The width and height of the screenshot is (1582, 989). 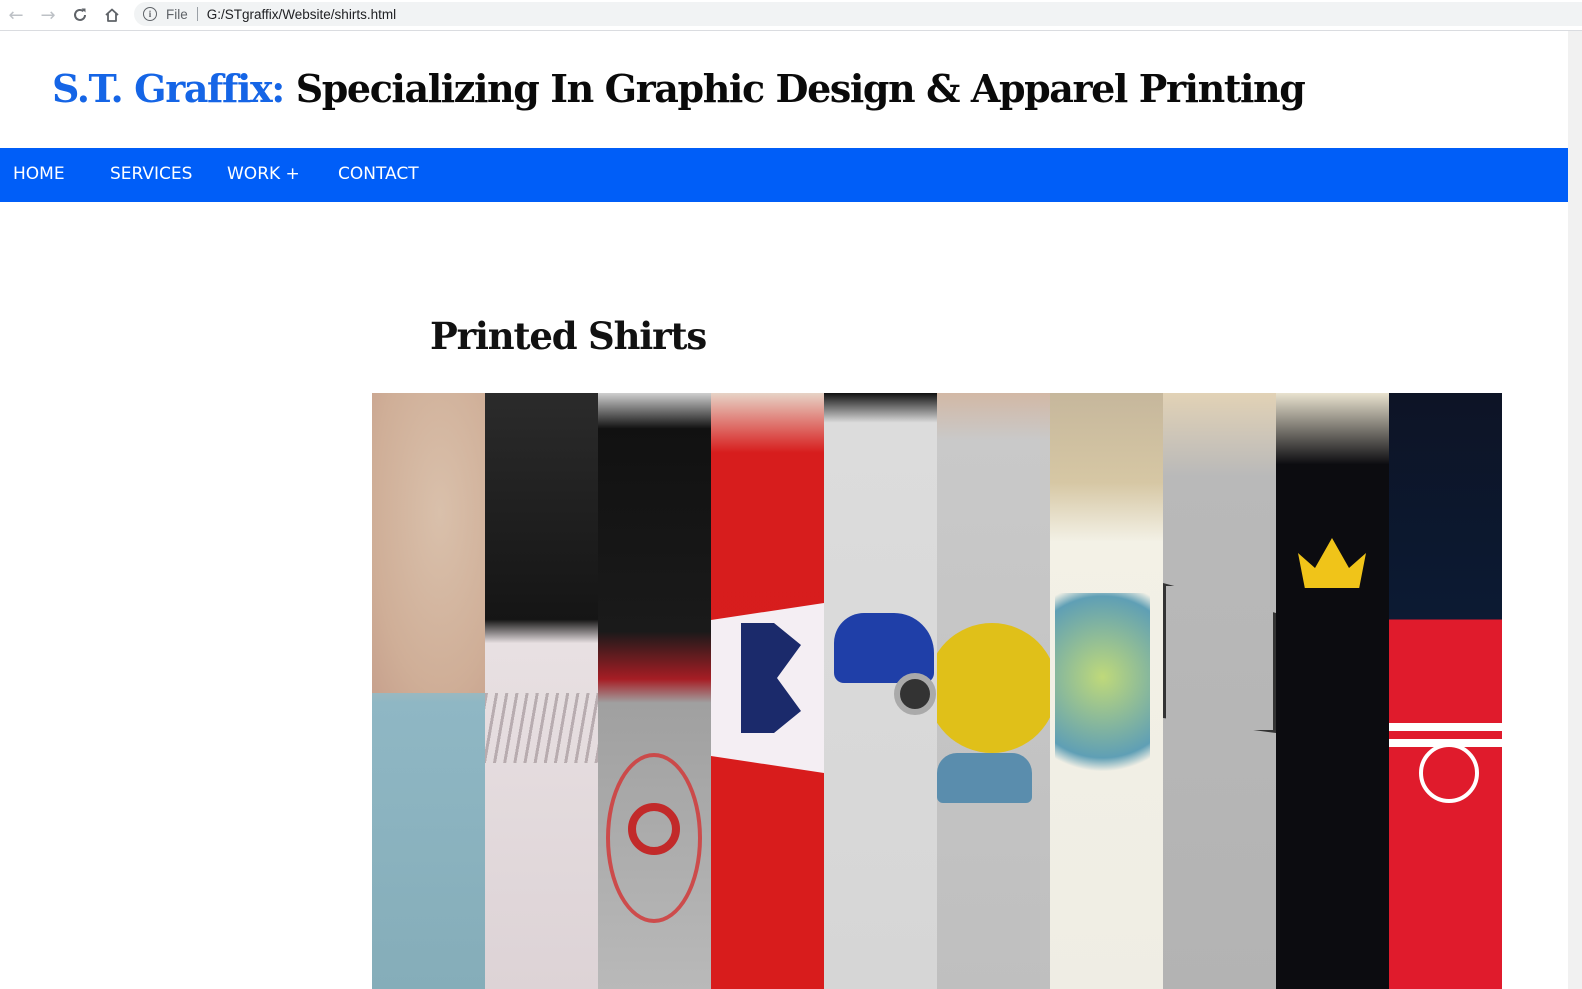 What do you see at coordinates (378, 174) in the screenshot?
I see `nav-item-contact: CONTACT` at bounding box center [378, 174].